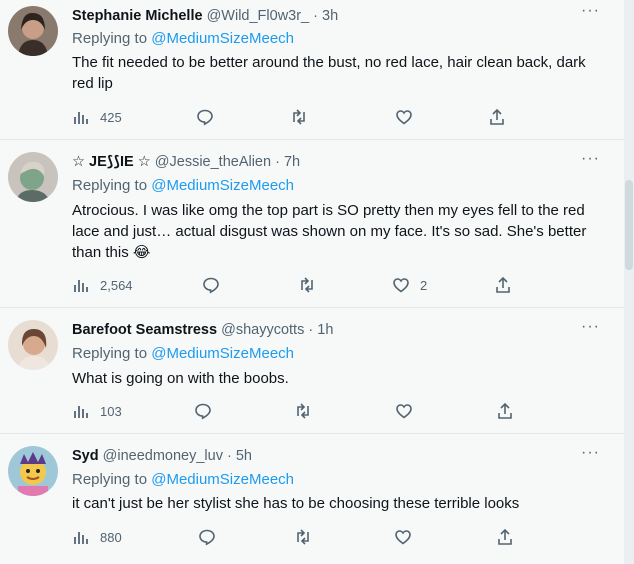  What do you see at coordinates (180, 378) in the screenshot?
I see `tweet-text: What is going on with the boobs.` at bounding box center [180, 378].